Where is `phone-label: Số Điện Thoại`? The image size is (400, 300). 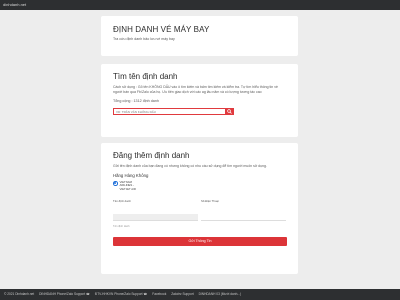
phone-label: Số Điện Thoại is located at coordinates (210, 201).